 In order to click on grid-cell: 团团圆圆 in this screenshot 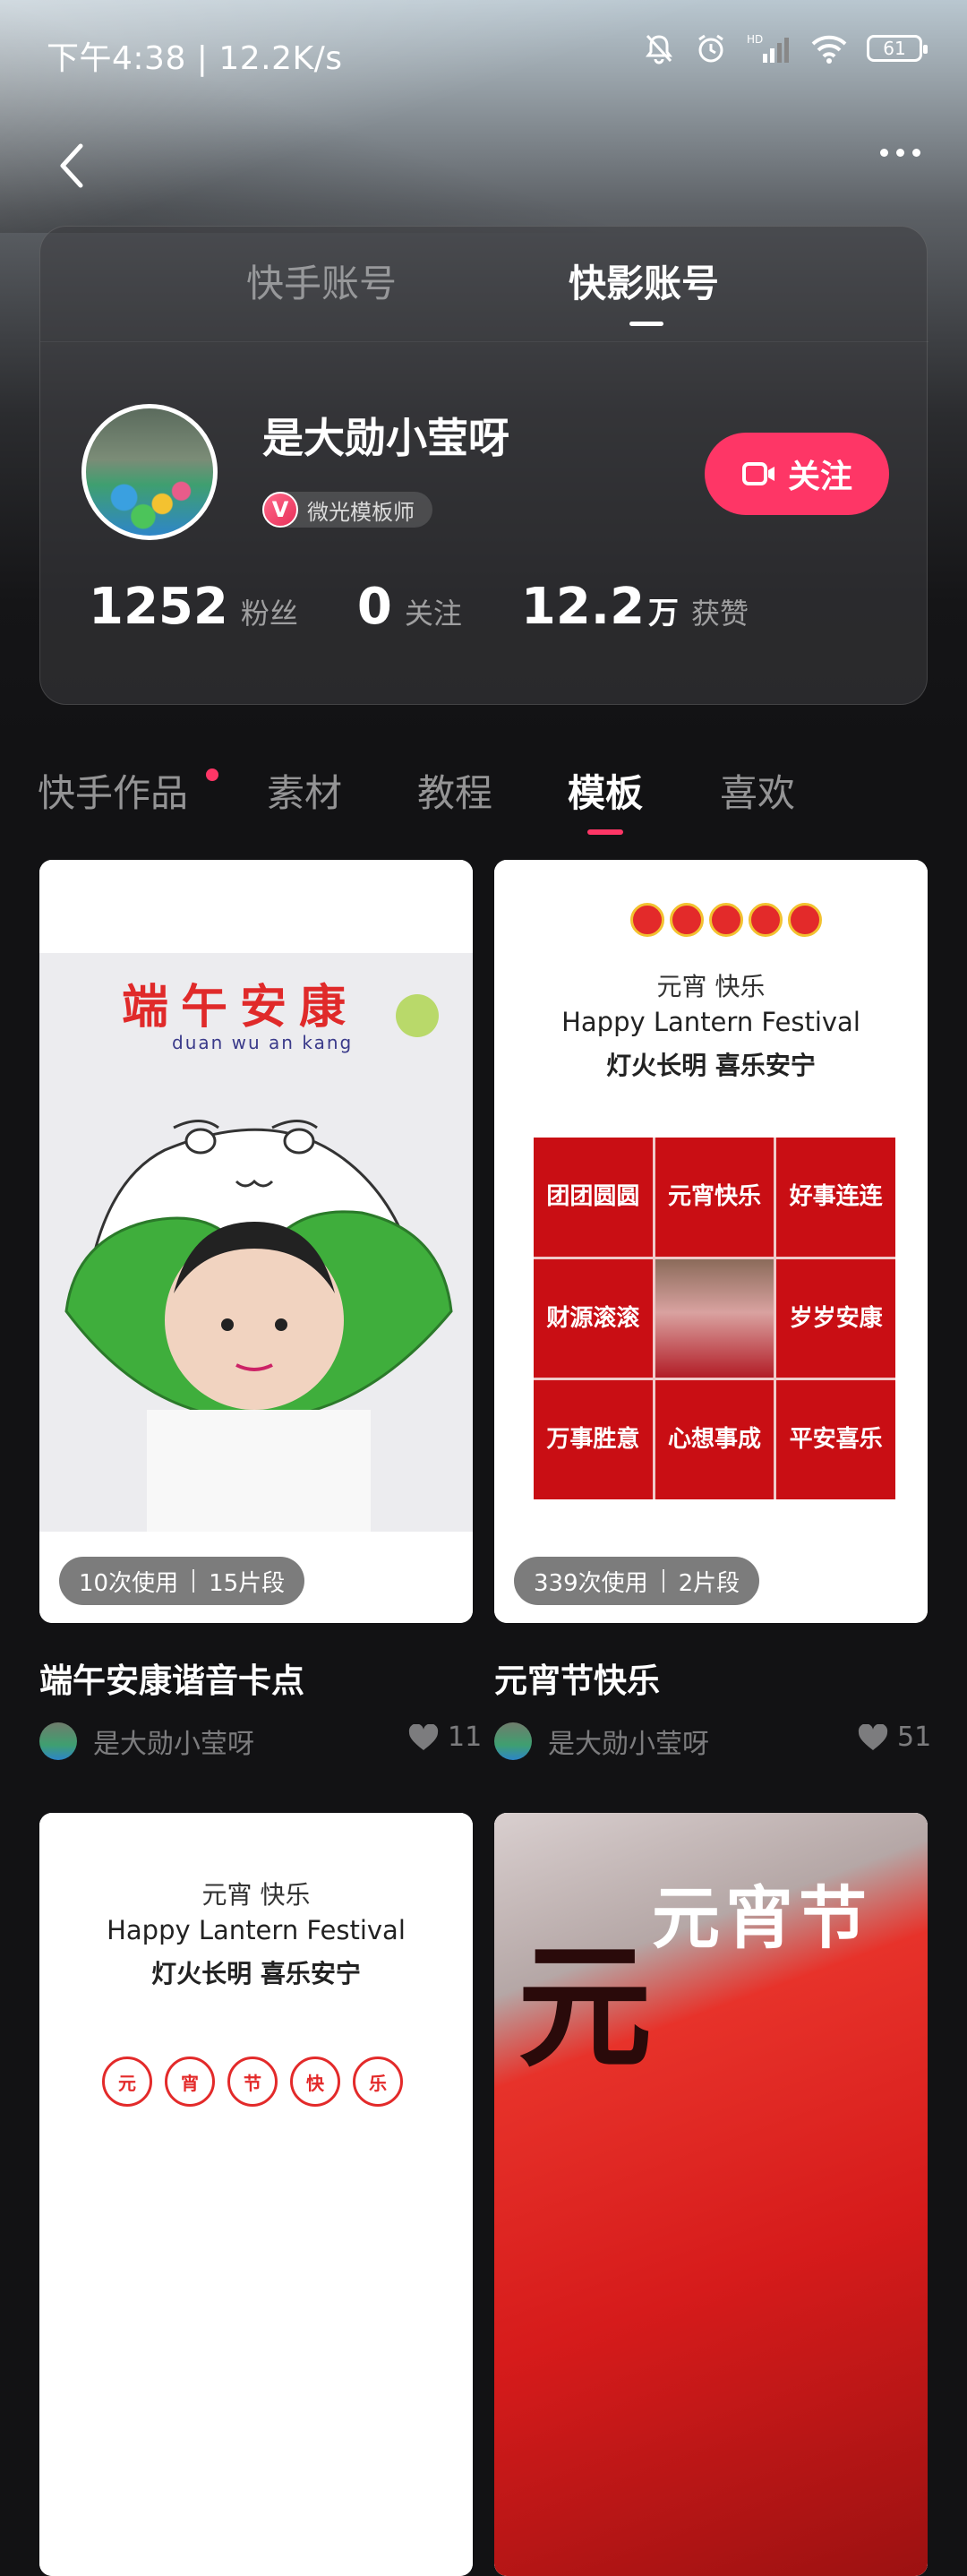, I will do `click(593, 1197)`.